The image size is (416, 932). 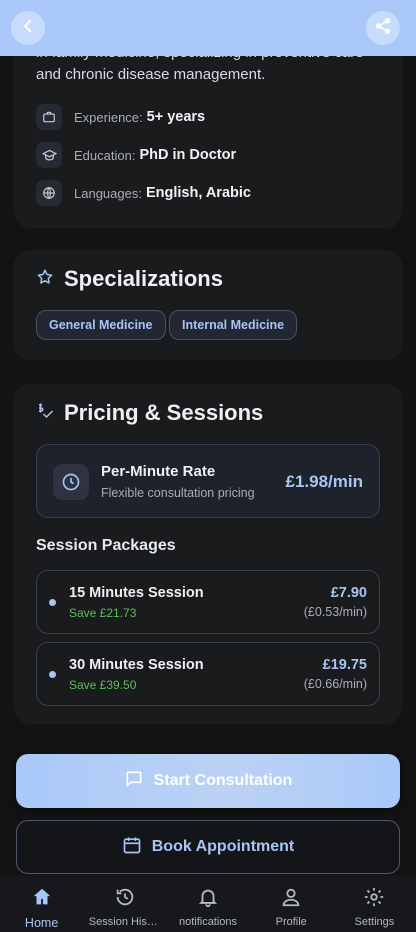 I want to click on package-price: £7.90, so click(x=348, y=593).